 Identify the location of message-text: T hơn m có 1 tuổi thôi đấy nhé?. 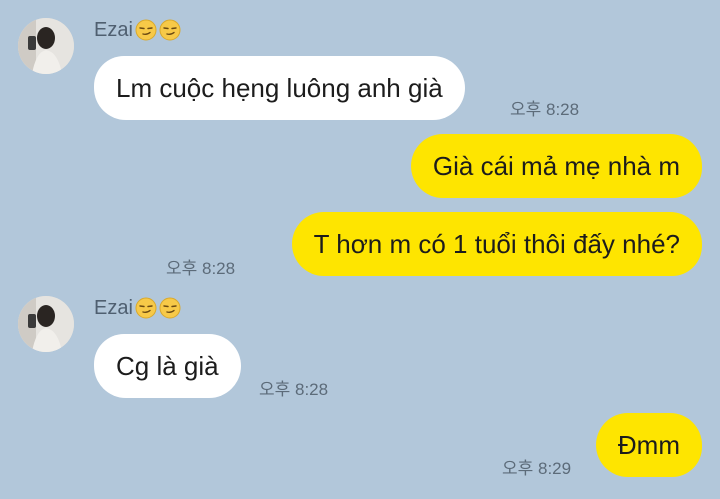
(496, 244).